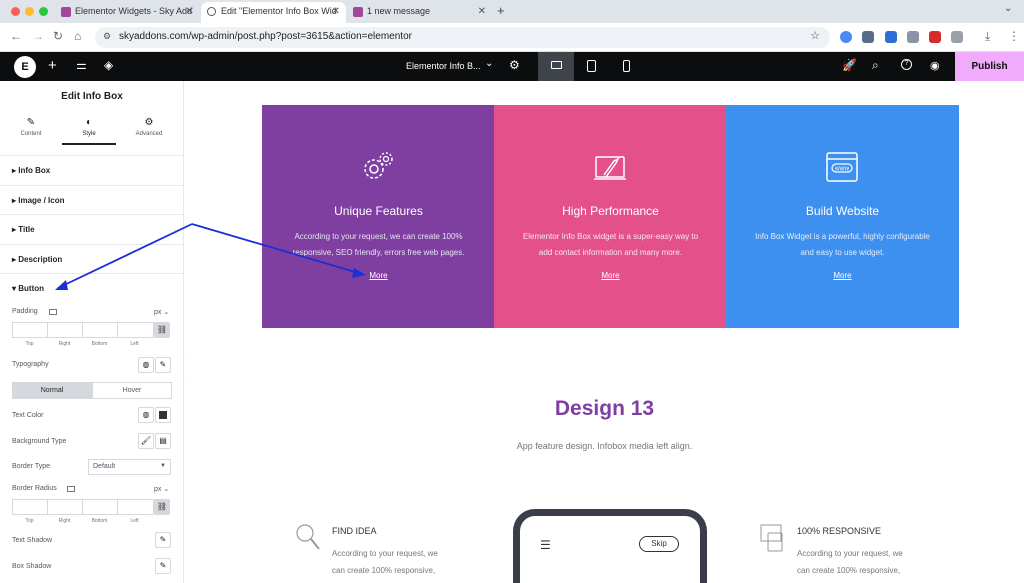  Describe the element at coordinates (30, 507) in the screenshot. I see `radius-top-input` at that location.